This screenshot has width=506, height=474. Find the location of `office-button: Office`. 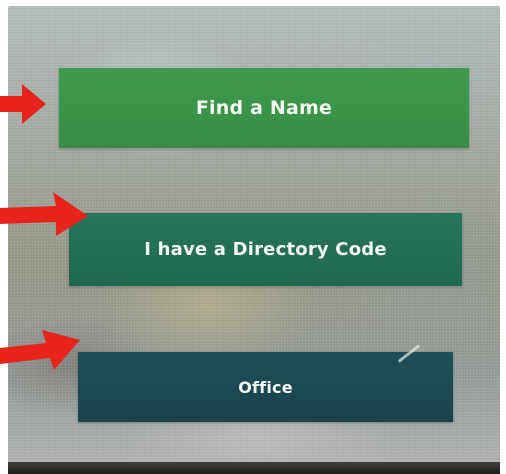

office-button: Office is located at coordinates (265, 387).